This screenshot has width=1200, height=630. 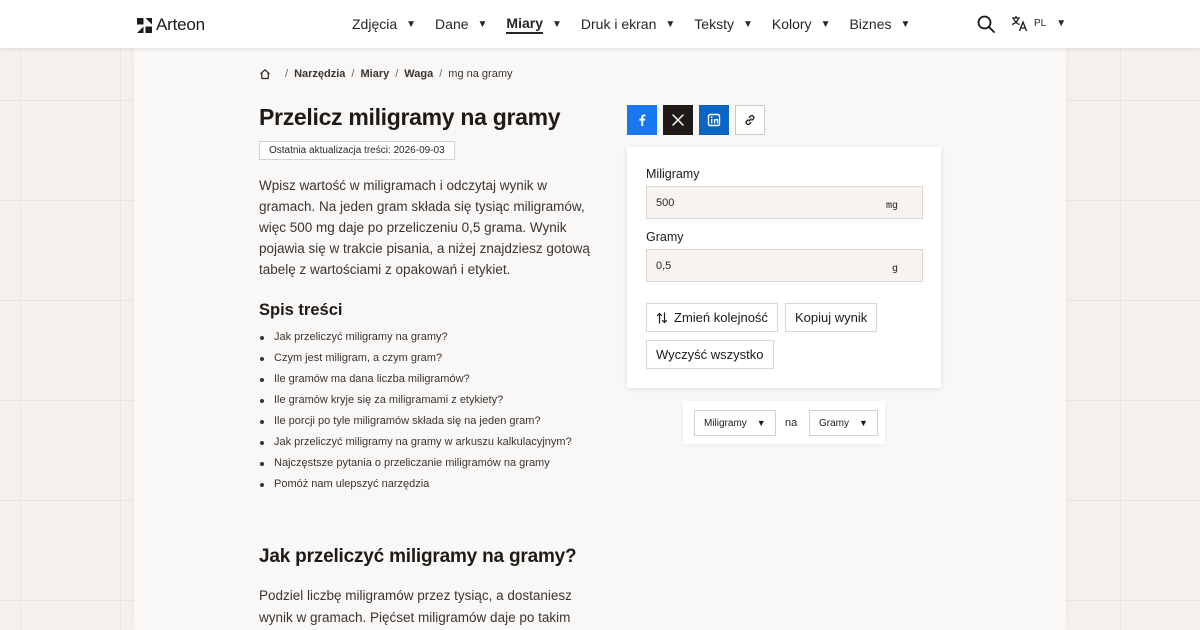 I want to click on nav-item-label: Dane, so click(x=452, y=24).